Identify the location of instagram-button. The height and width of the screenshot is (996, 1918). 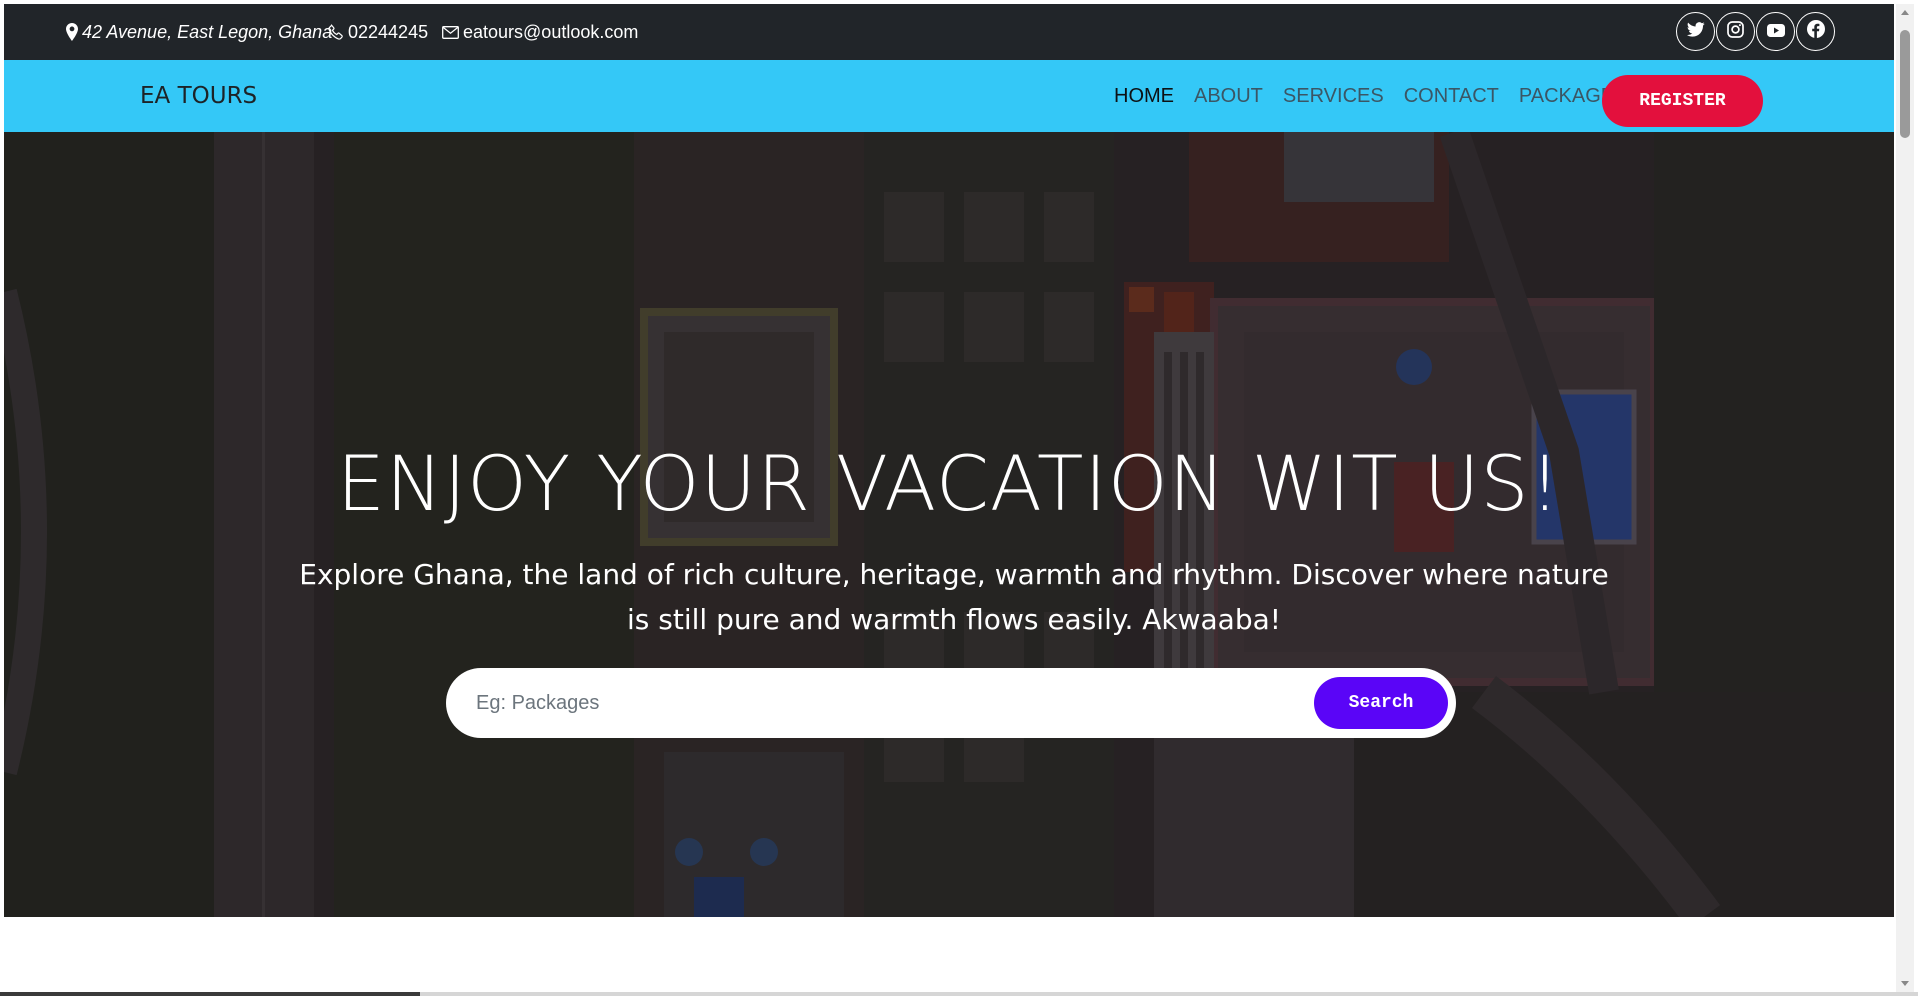
(1735, 31).